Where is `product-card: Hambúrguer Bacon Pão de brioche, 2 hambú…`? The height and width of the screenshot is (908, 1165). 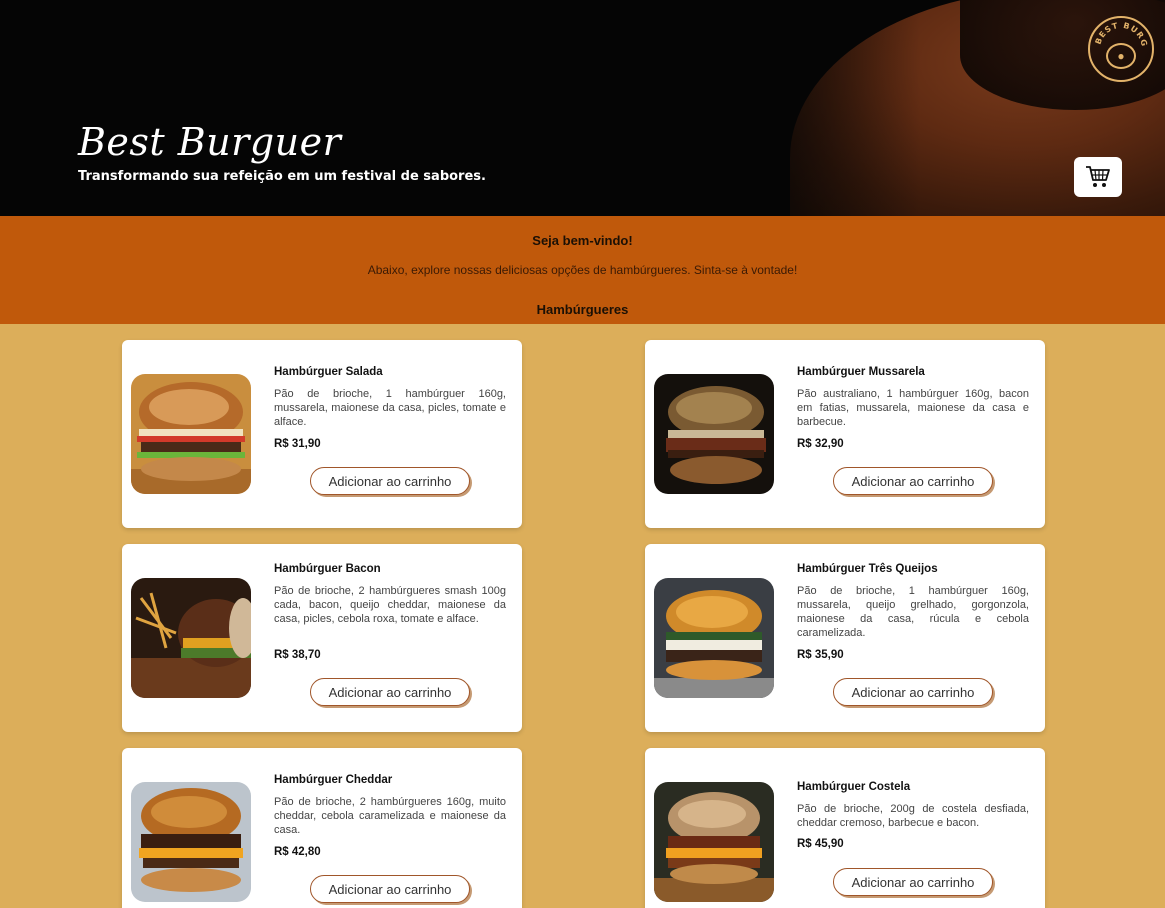
product-card: Hambúrguer Bacon Pão de brioche, 2 hambú… is located at coordinates (322, 638).